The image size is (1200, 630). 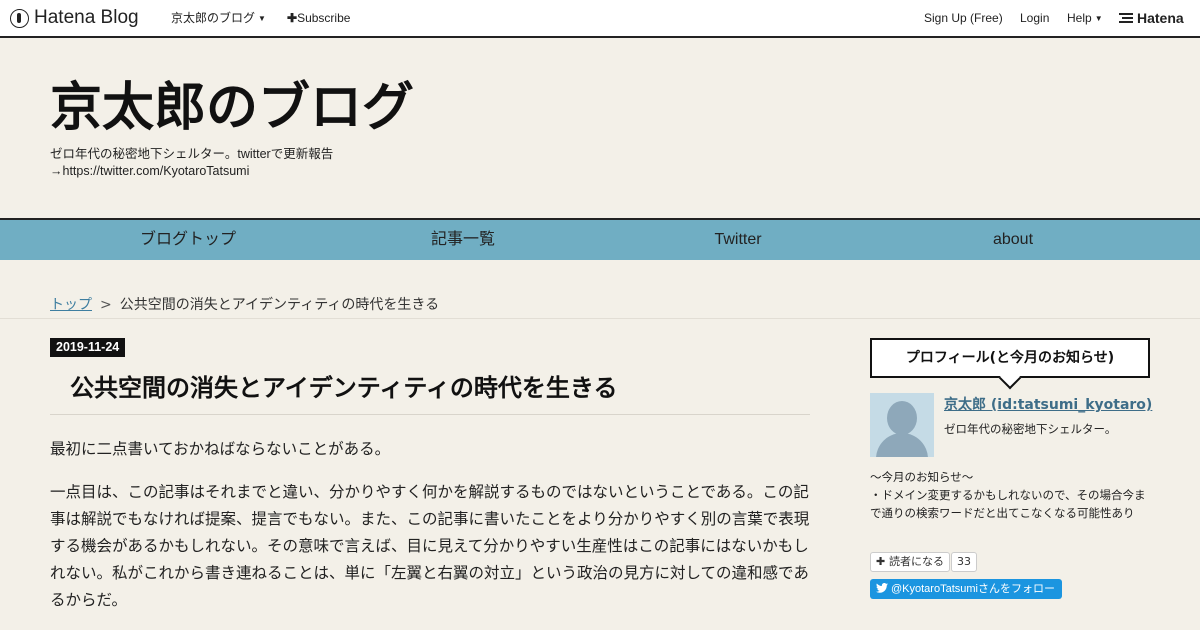 I want to click on blog-description-line: →https://twitter.com/KyotaroTatsumi, so click(x=150, y=171).